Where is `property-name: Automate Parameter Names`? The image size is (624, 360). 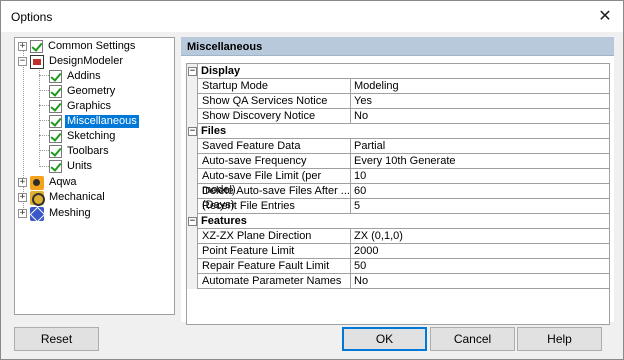 property-name: Automate Parameter Names is located at coordinates (275, 281).